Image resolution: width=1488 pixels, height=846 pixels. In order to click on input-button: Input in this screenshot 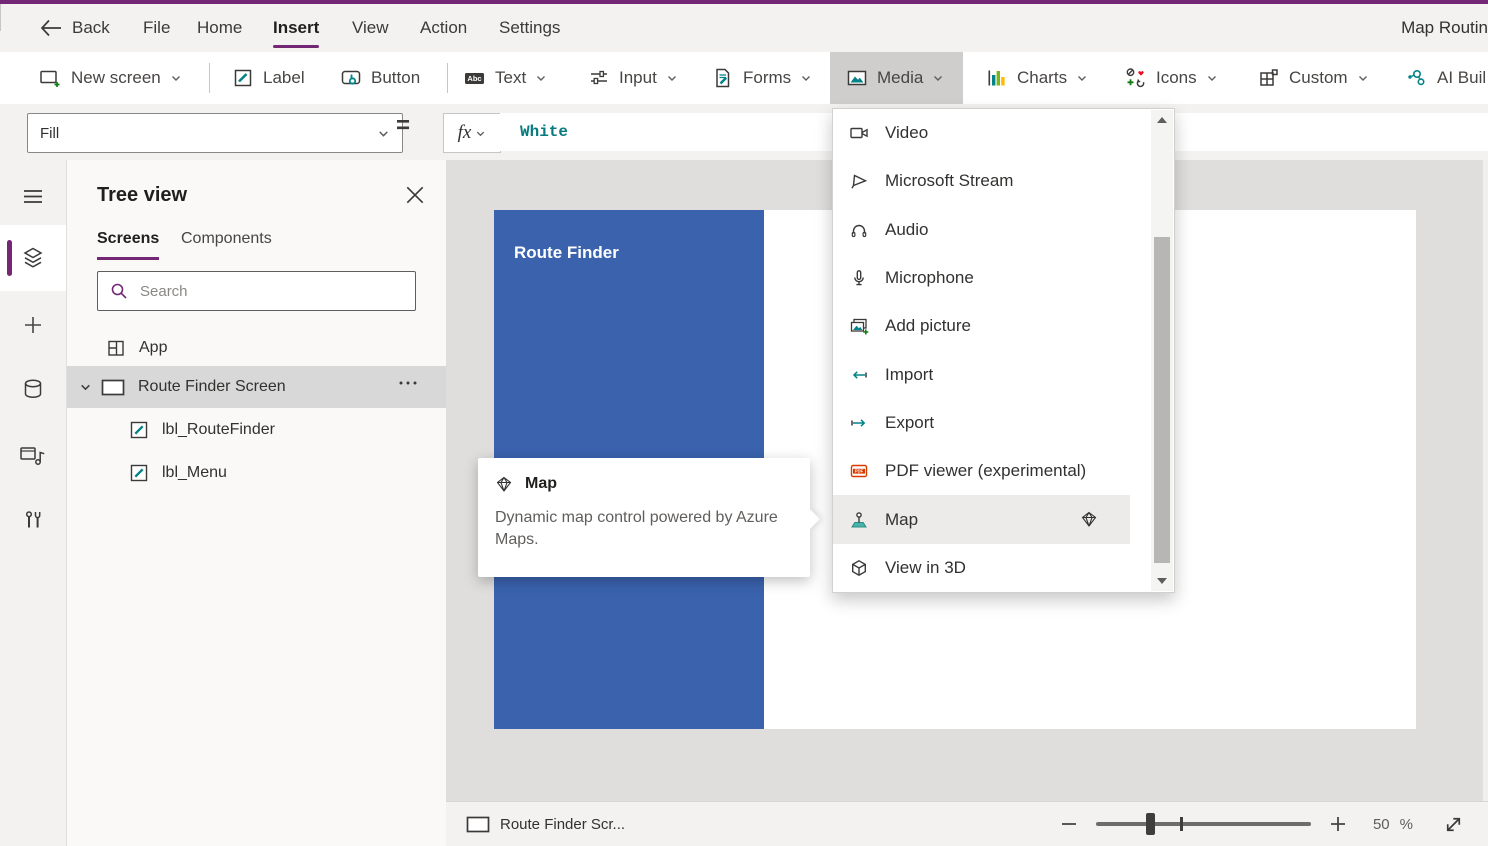, I will do `click(633, 78)`.